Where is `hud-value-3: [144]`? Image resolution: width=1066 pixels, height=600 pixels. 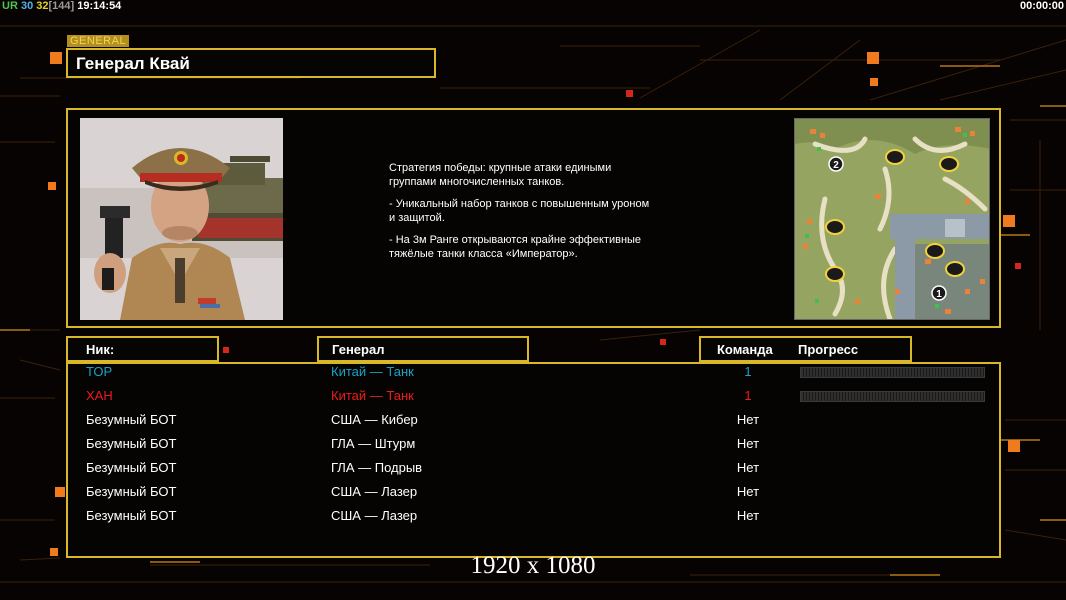
hud-value-3: [144] is located at coordinates (61, 6).